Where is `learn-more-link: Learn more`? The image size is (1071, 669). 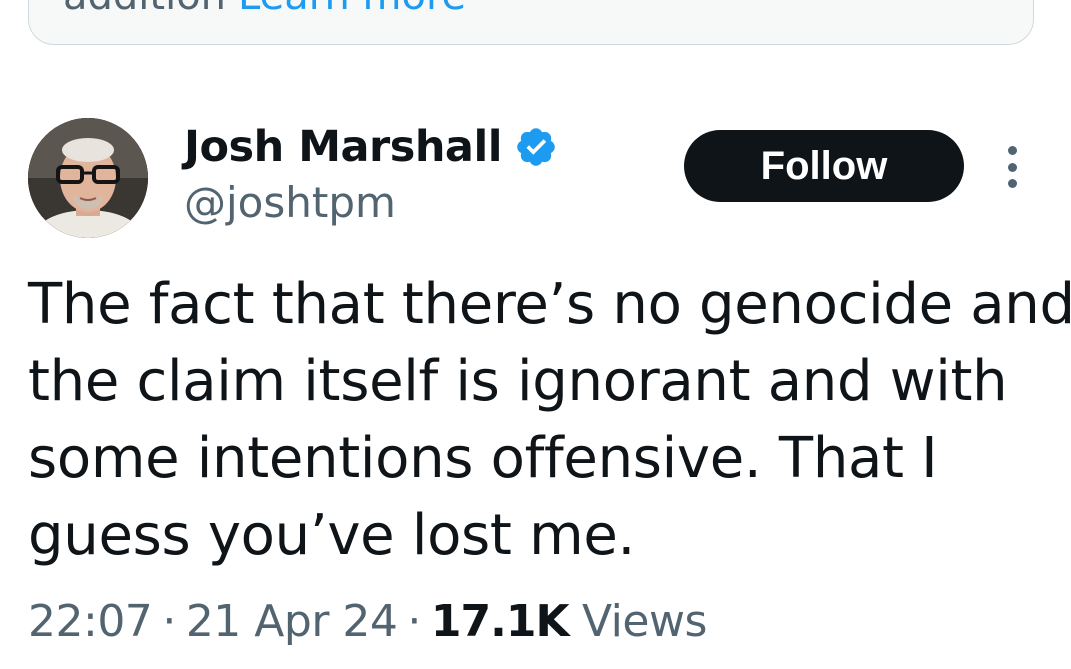 learn-more-link: Learn more is located at coordinates (352, 9).